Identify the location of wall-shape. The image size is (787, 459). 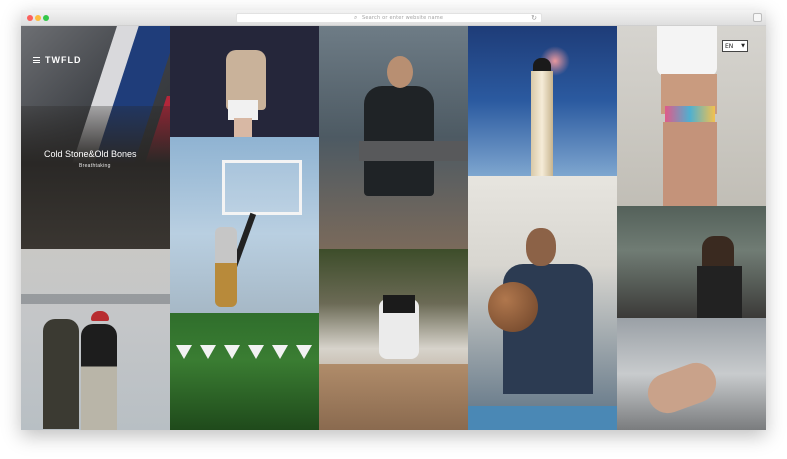
(393, 397).